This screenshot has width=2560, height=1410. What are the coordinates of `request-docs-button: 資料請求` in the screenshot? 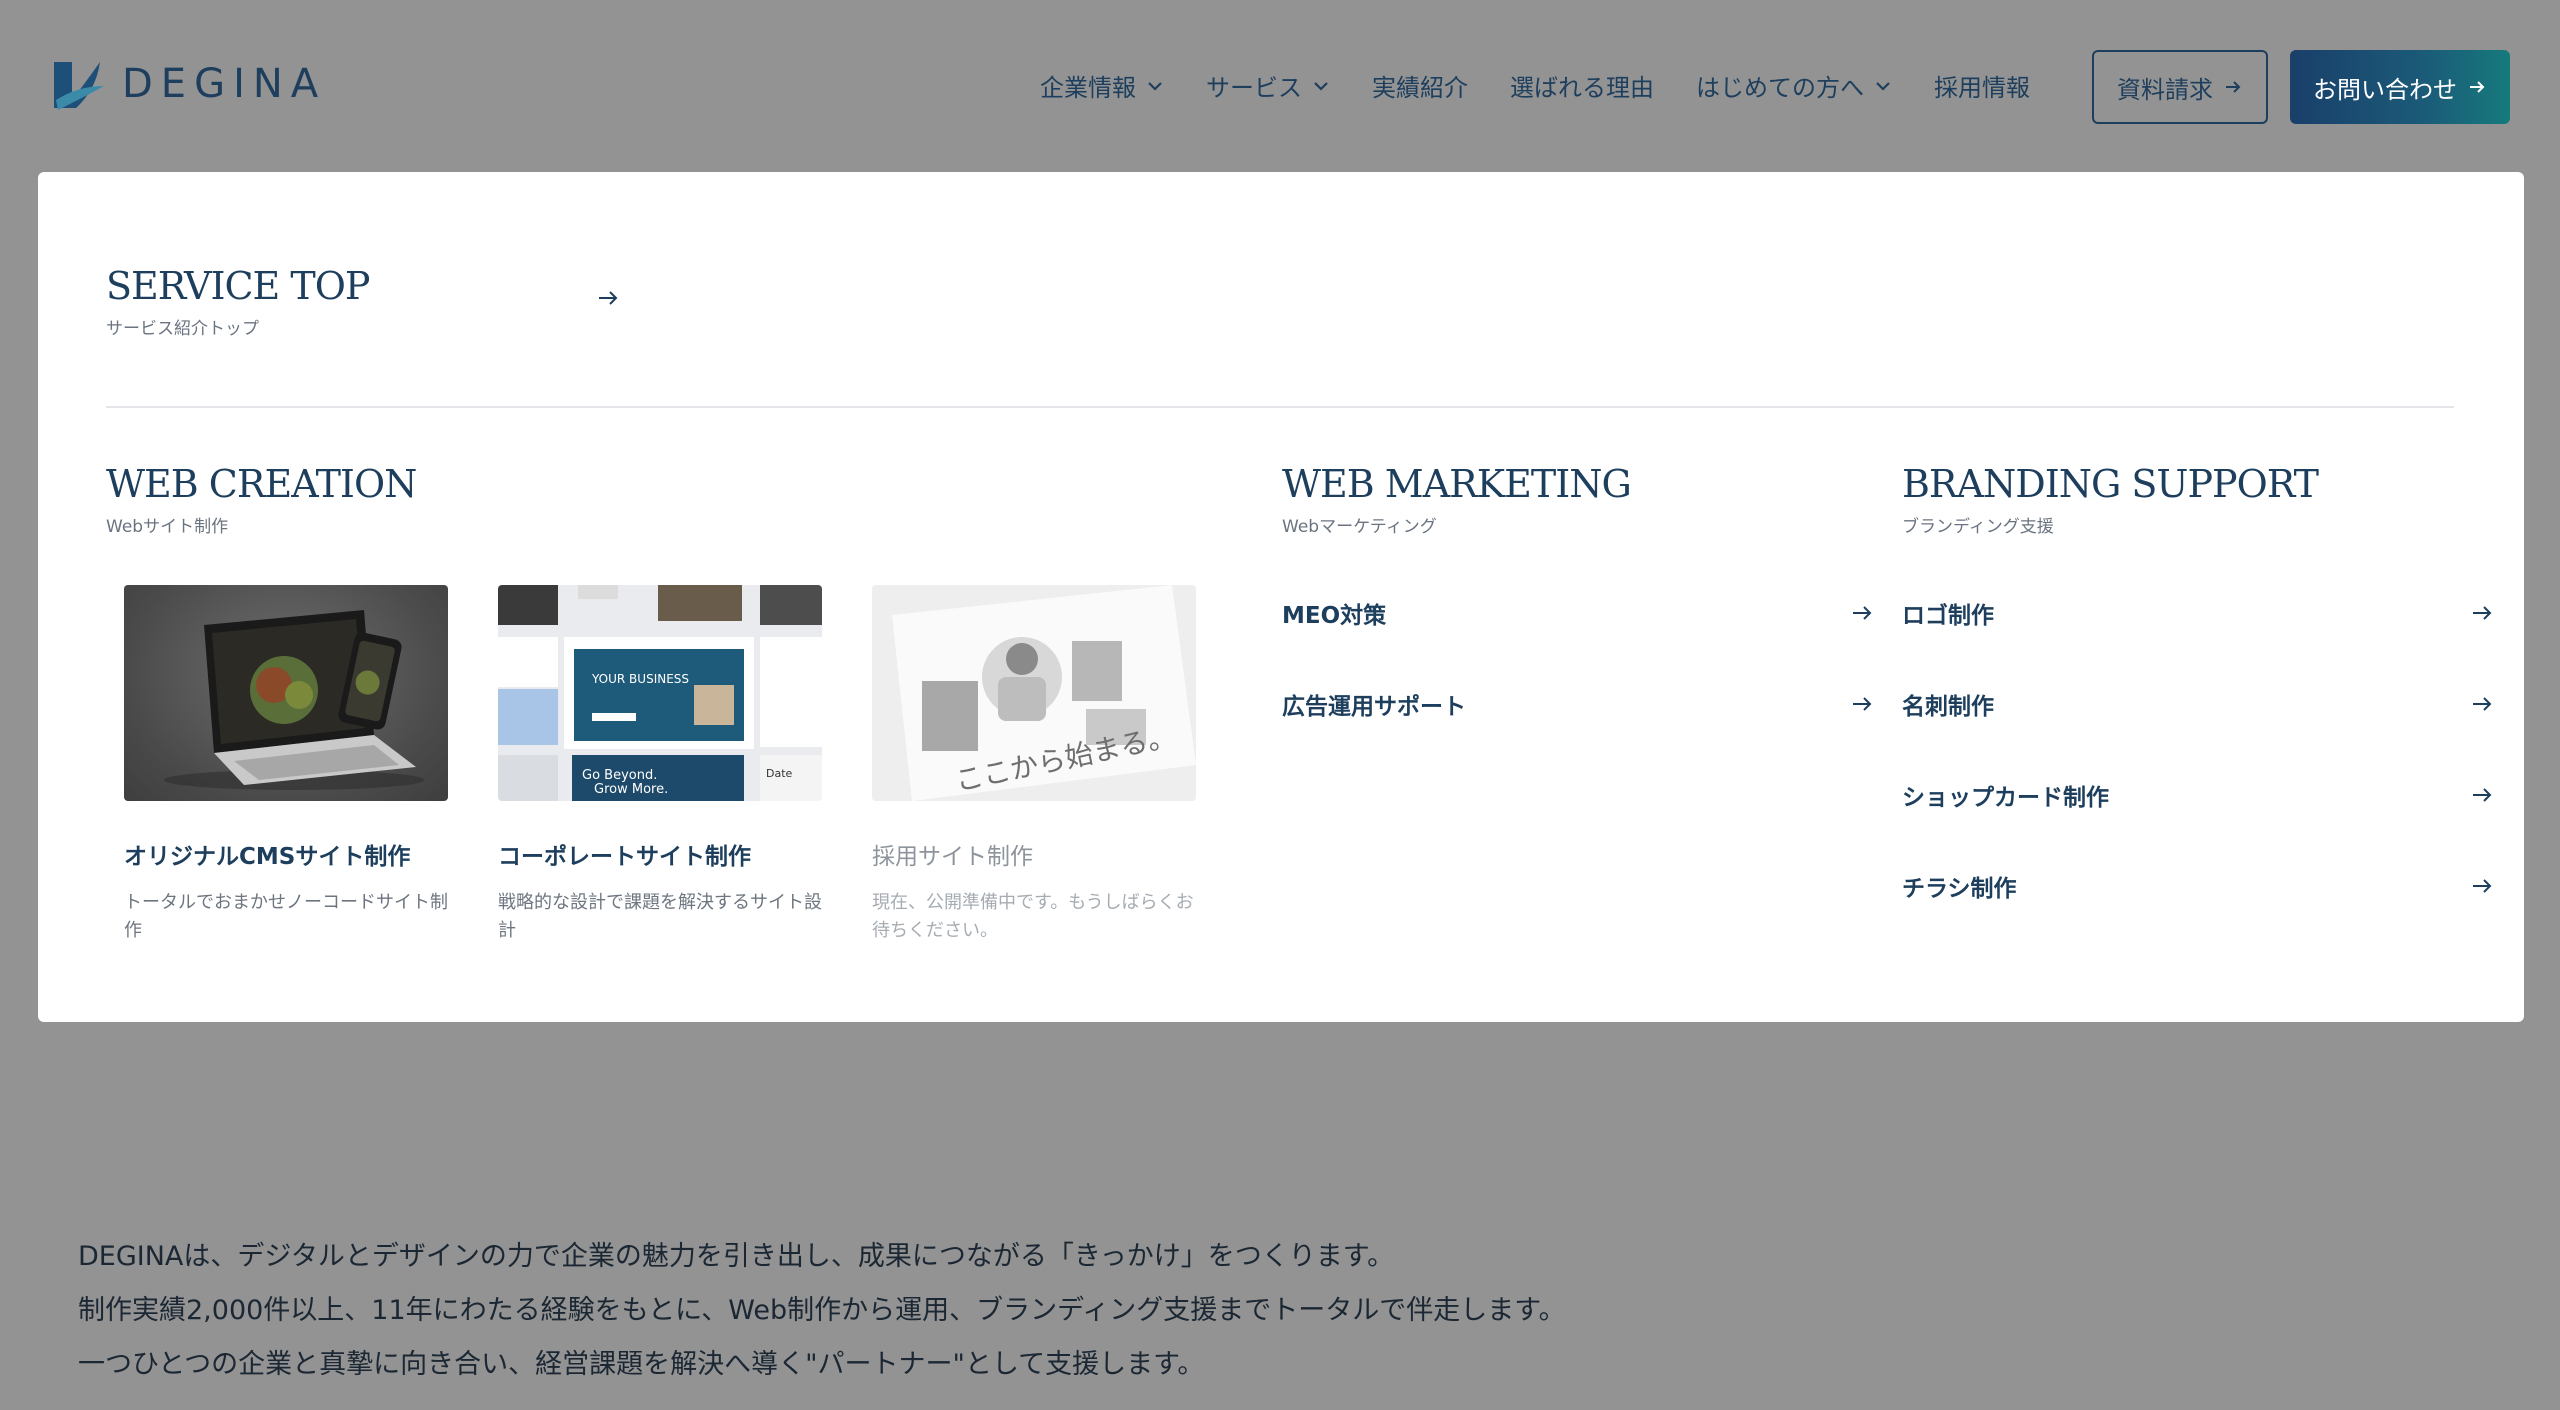 It's located at (2180, 87).